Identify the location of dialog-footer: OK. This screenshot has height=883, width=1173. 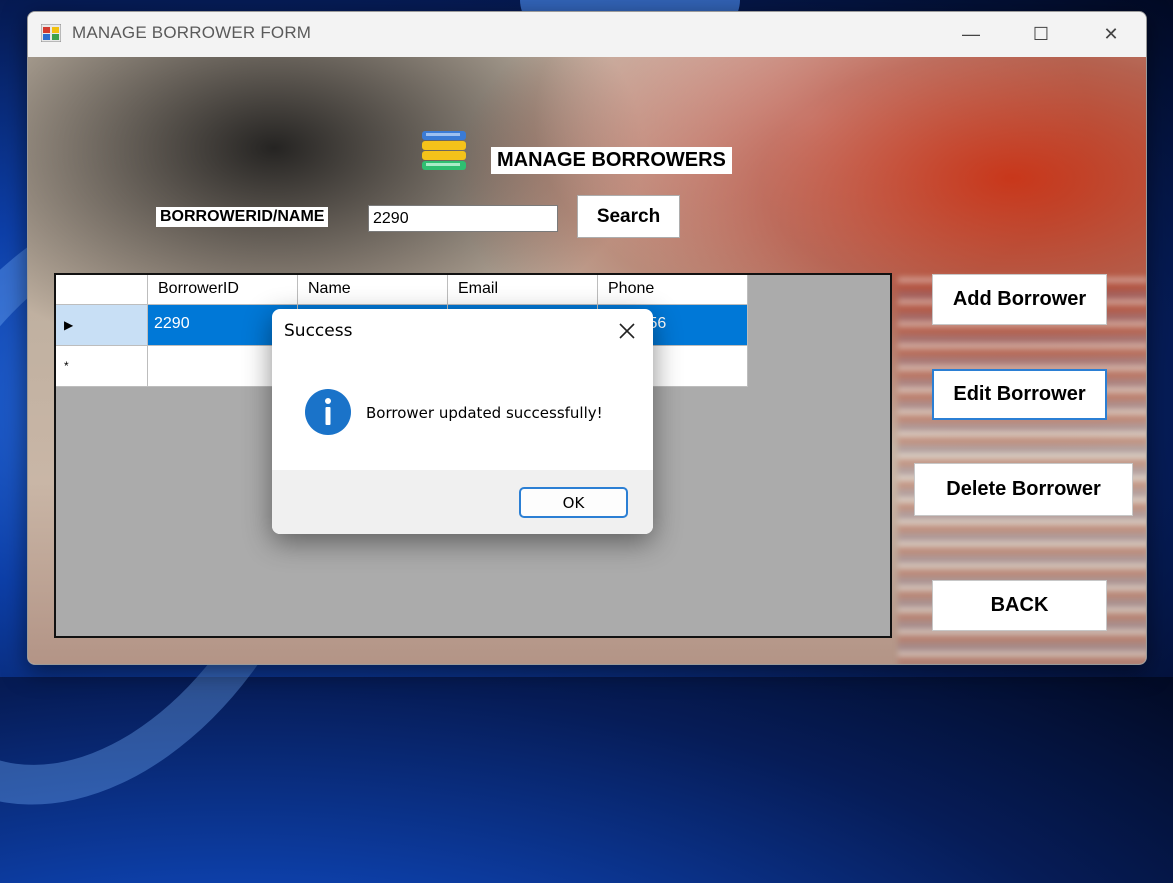
(462, 502).